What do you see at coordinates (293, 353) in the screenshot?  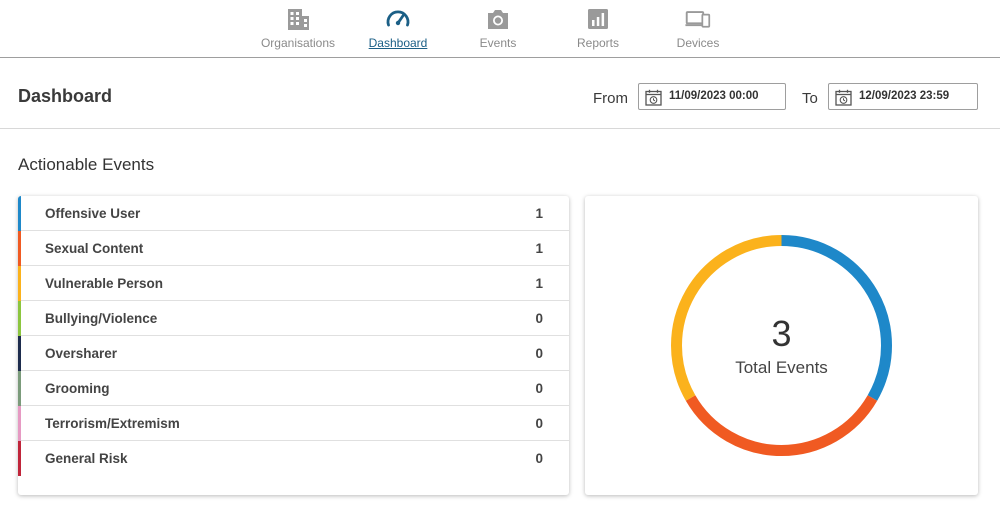 I see `event-row-oversharer: Oversharer 0` at bounding box center [293, 353].